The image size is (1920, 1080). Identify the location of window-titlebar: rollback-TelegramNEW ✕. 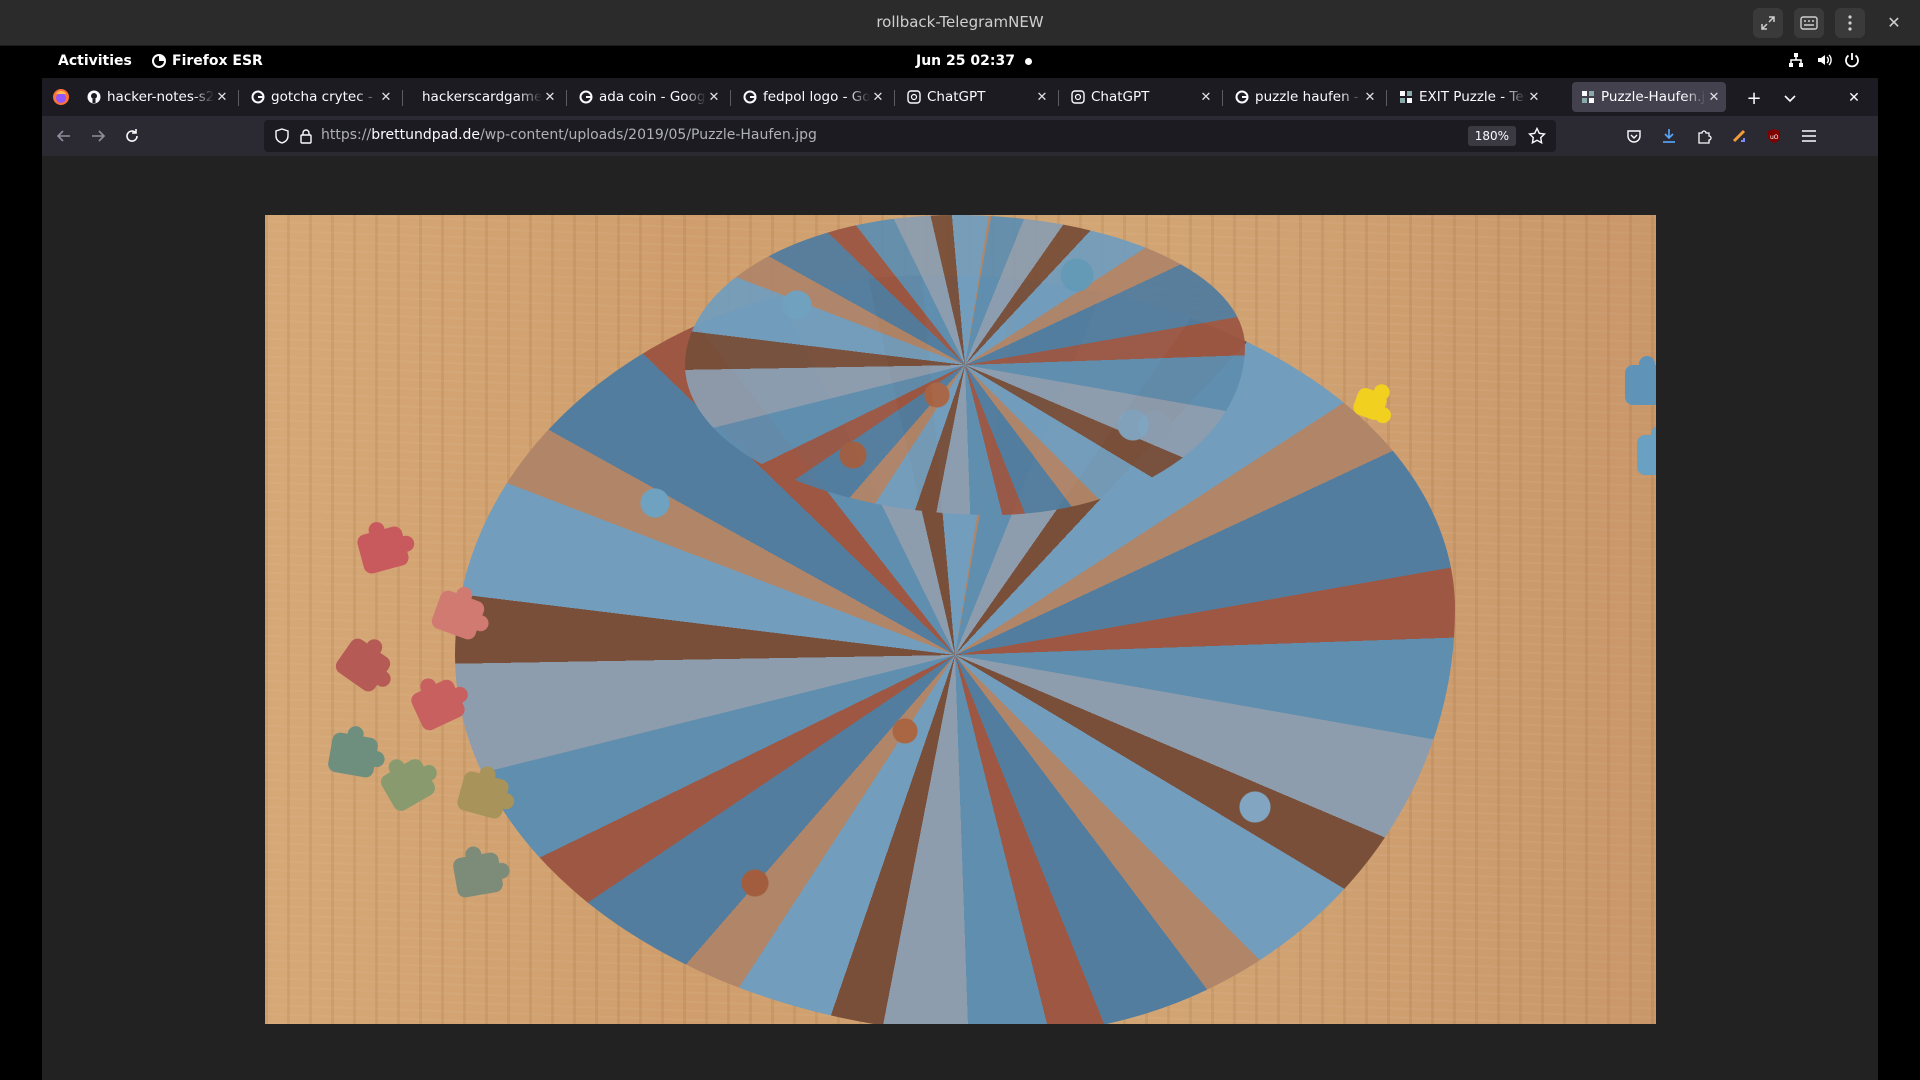
(960, 23).